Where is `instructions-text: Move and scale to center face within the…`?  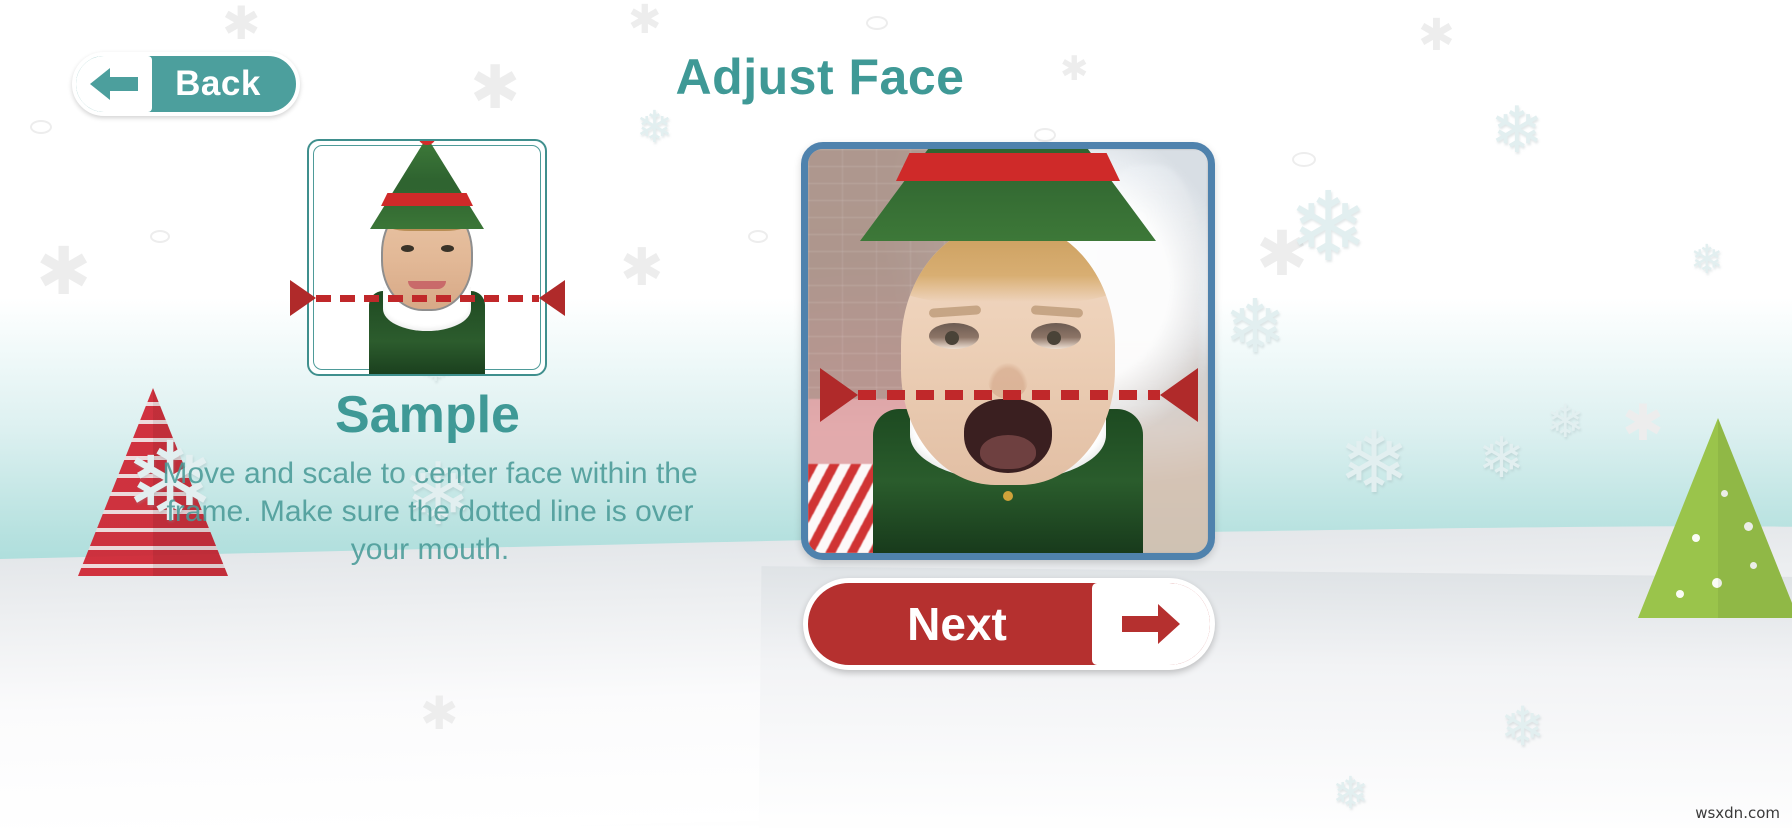
instructions-text: Move and scale to center face within the… is located at coordinates (430, 511).